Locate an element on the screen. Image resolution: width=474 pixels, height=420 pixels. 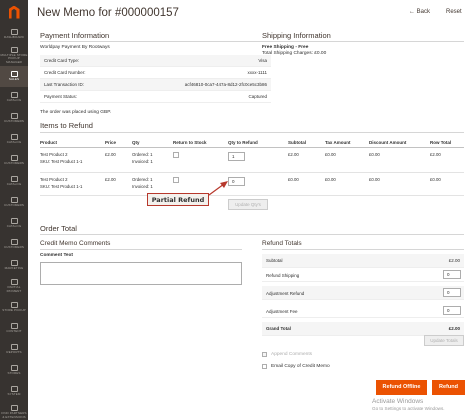
shipping-charges: Total Shipping Charges: £0.00 is located at coordinates (294, 53).